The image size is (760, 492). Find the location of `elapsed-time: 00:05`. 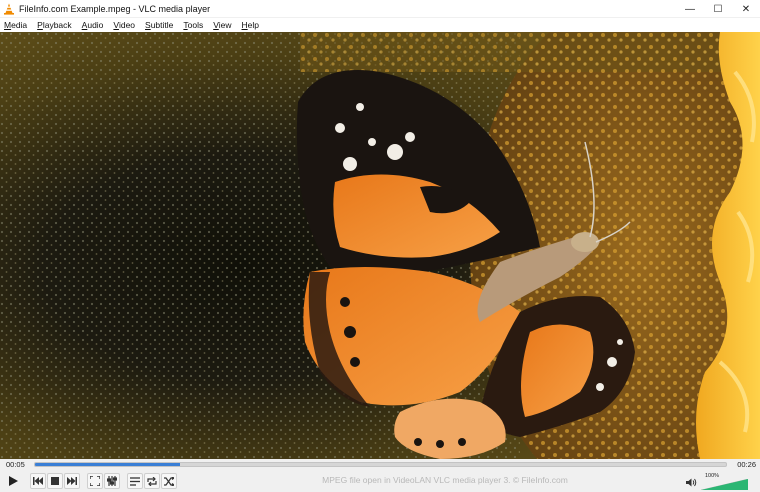

elapsed-time: 00:05 is located at coordinates (15, 464).